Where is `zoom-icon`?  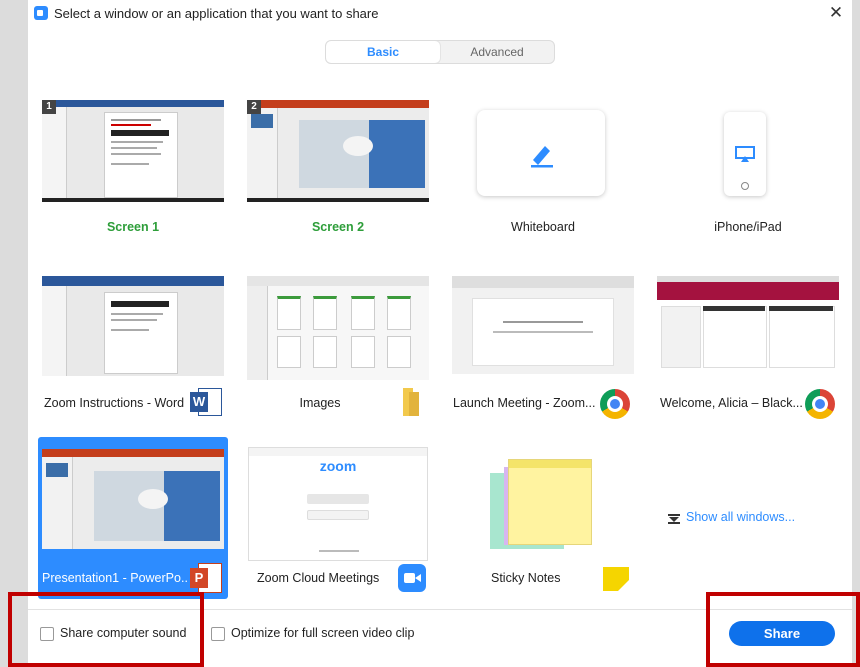
zoom-icon is located at coordinates (412, 578).